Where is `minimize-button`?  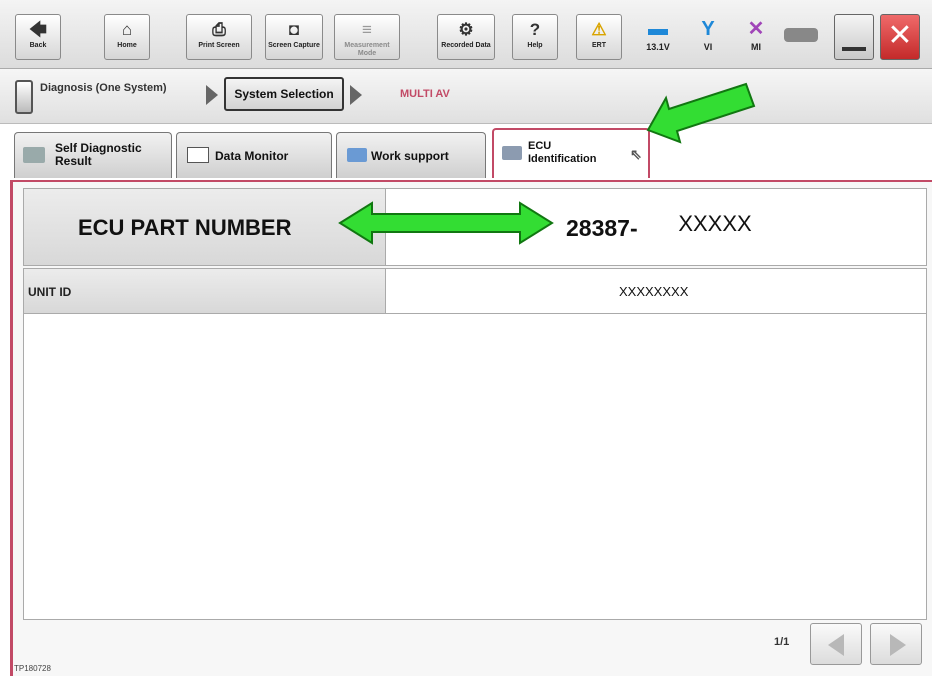 minimize-button is located at coordinates (854, 37).